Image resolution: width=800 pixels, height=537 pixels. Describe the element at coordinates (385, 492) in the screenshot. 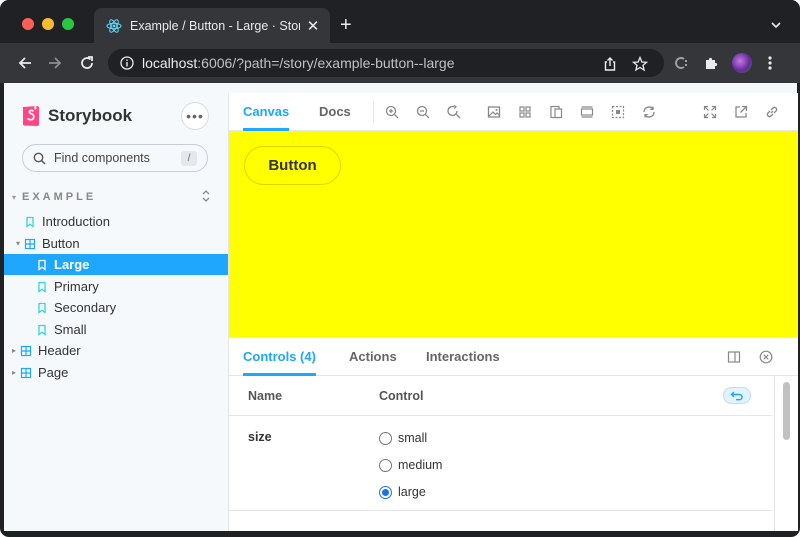

I see `radio-button-selected` at that location.